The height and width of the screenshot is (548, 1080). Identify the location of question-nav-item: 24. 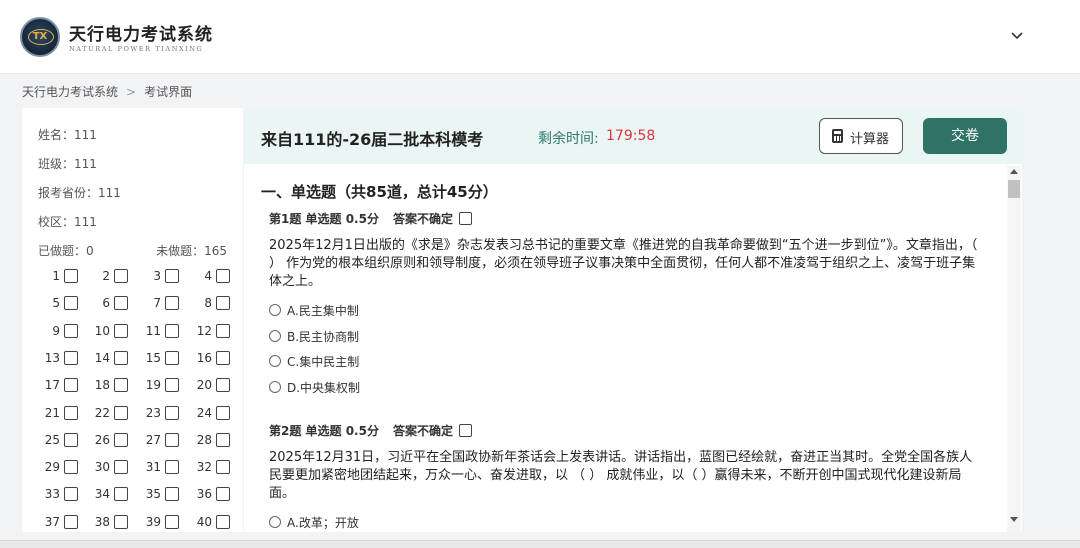
(208, 414).